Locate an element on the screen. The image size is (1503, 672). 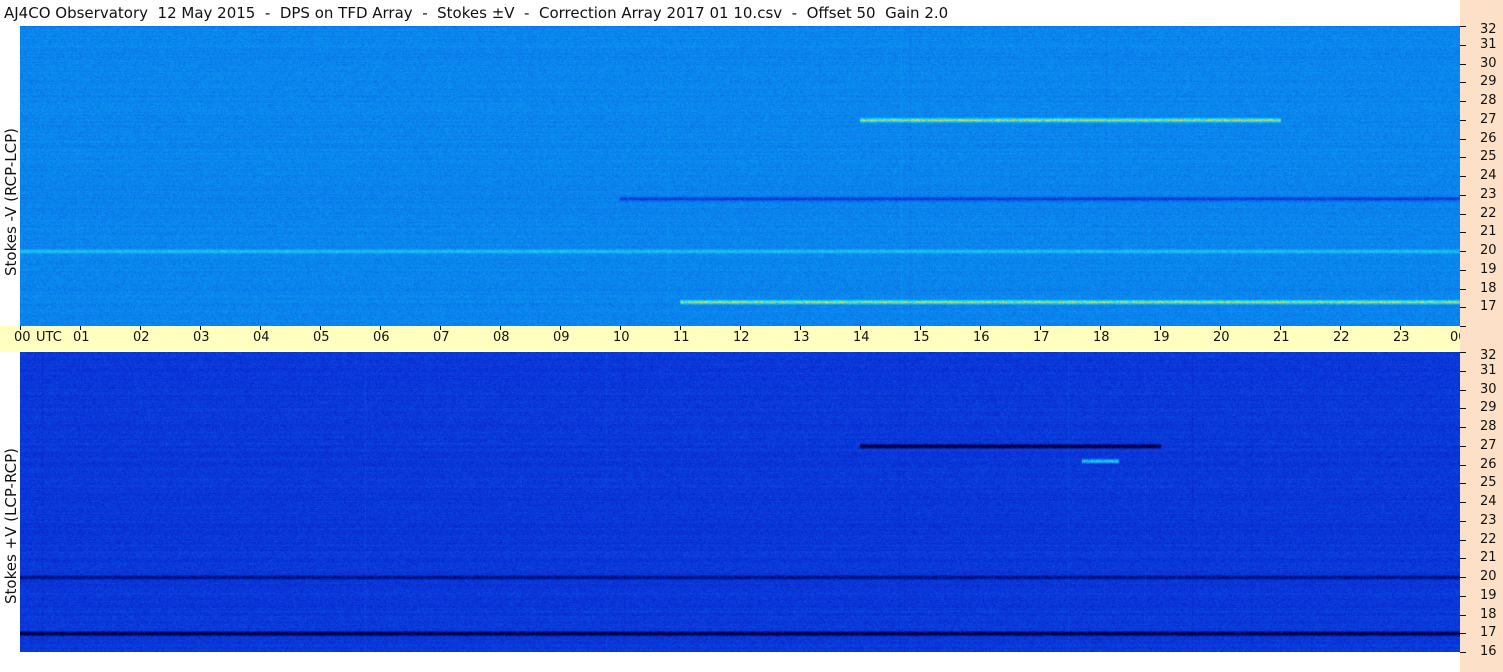
x-tick-label: 08 is located at coordinates (501, 337).